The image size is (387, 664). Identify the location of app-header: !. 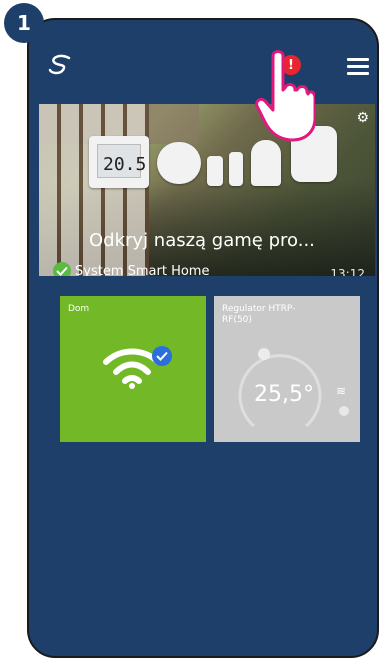
(203, 60).